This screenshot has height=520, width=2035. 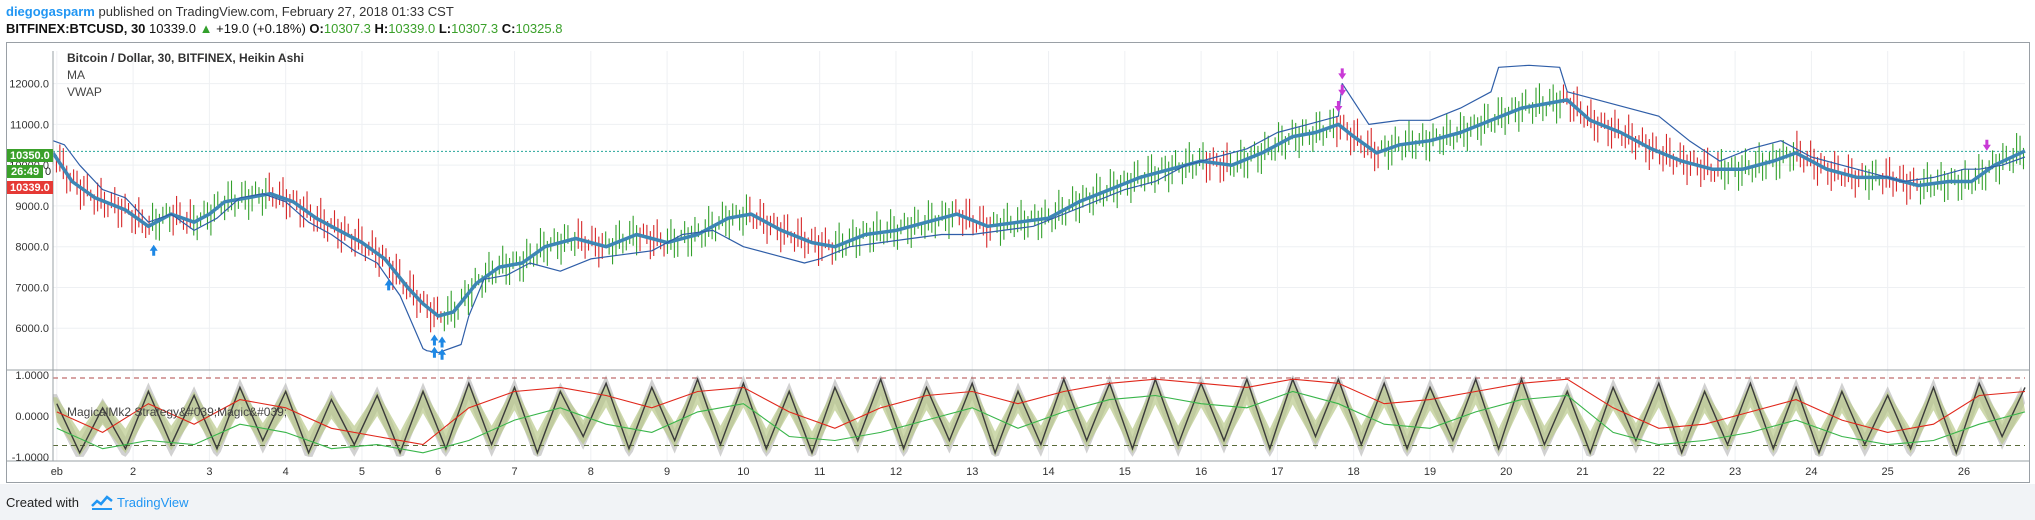 I want to click on osc-y-tick-label: 0.0000, so click(x=32, y=417).